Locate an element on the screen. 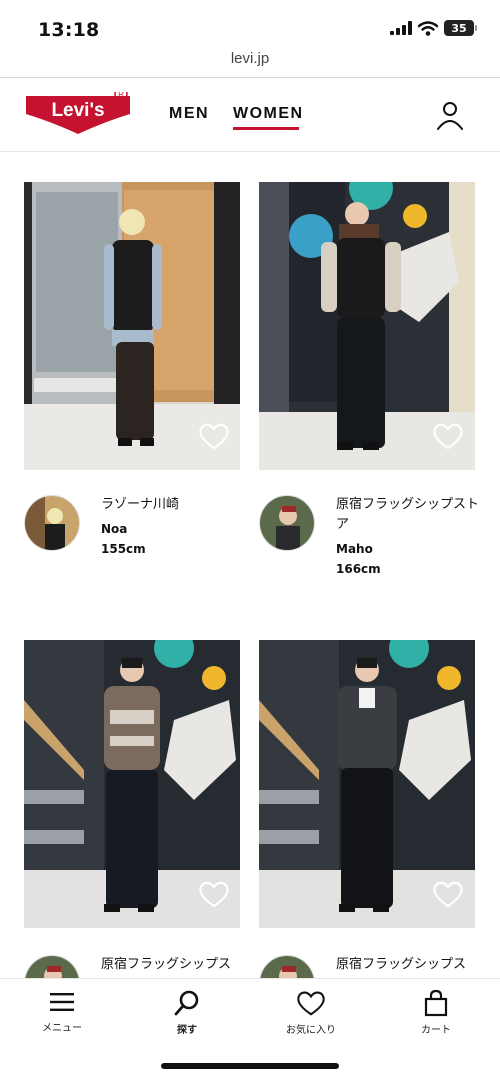 The image size is (500, 1080). status-time: 13:18 is located at coordinates (69, 30).